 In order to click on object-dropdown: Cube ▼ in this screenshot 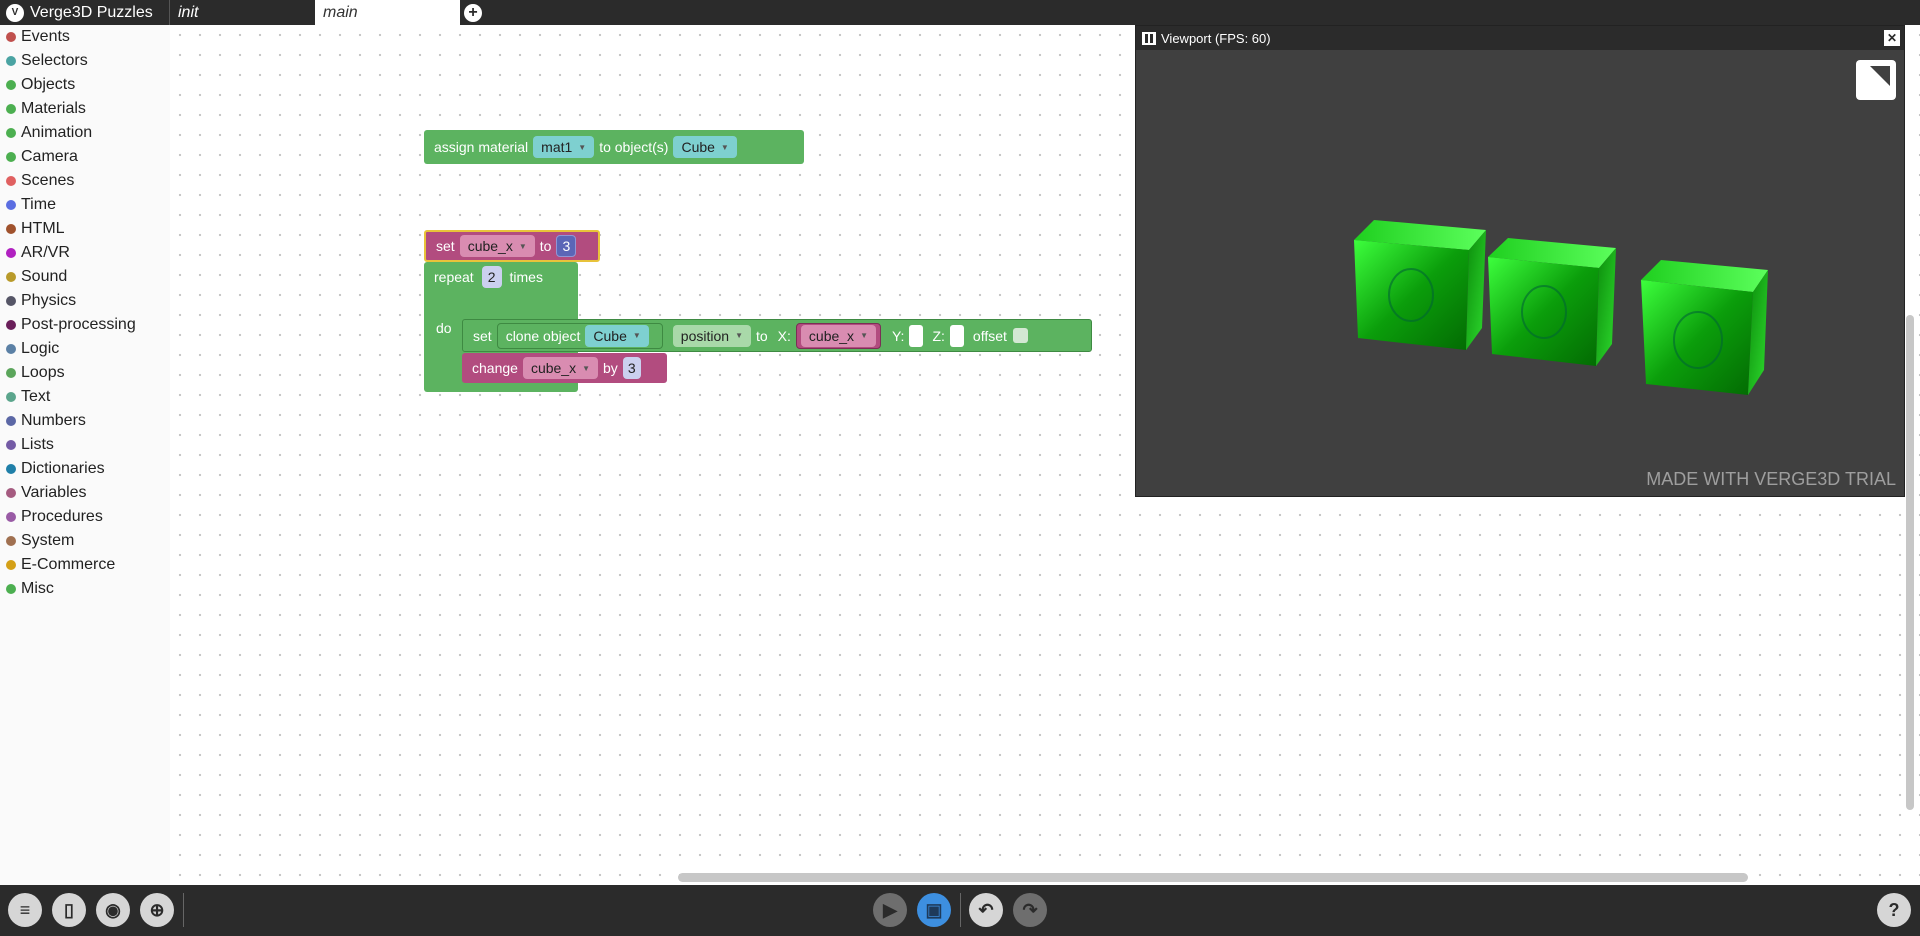, I will do `click(705, 147)`.